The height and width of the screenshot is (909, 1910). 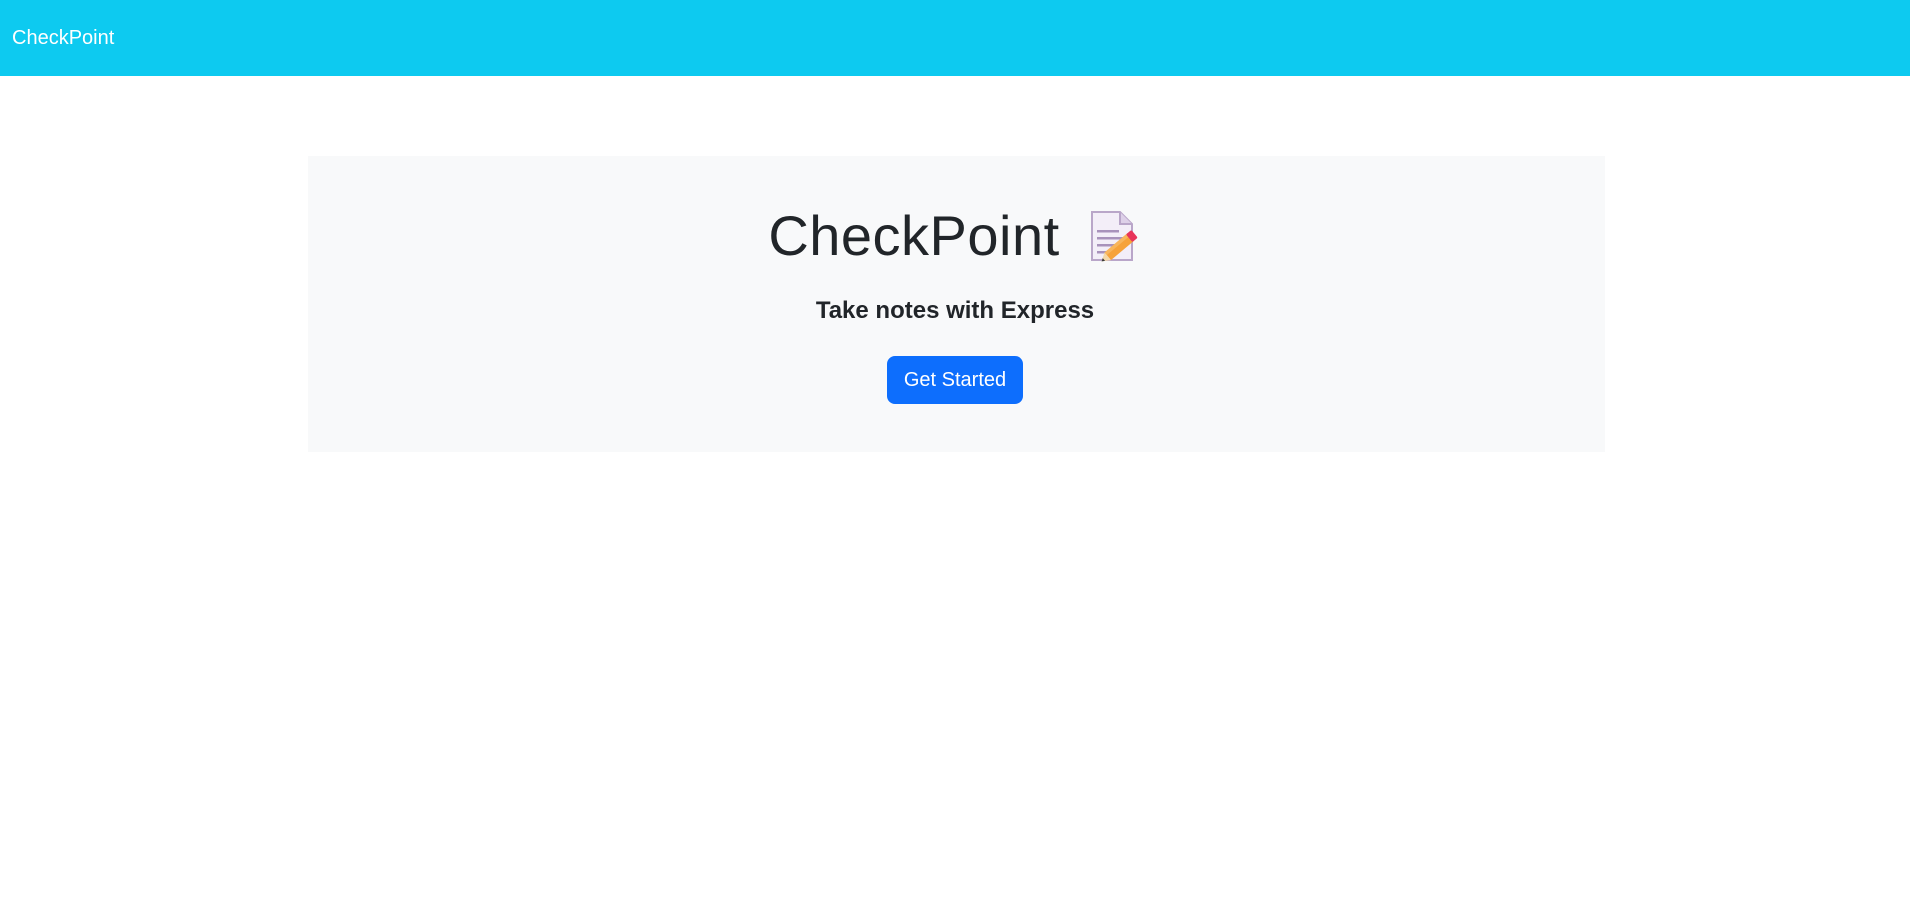 I want to click on cta-container: Get Started, so click(x=955, y=380).